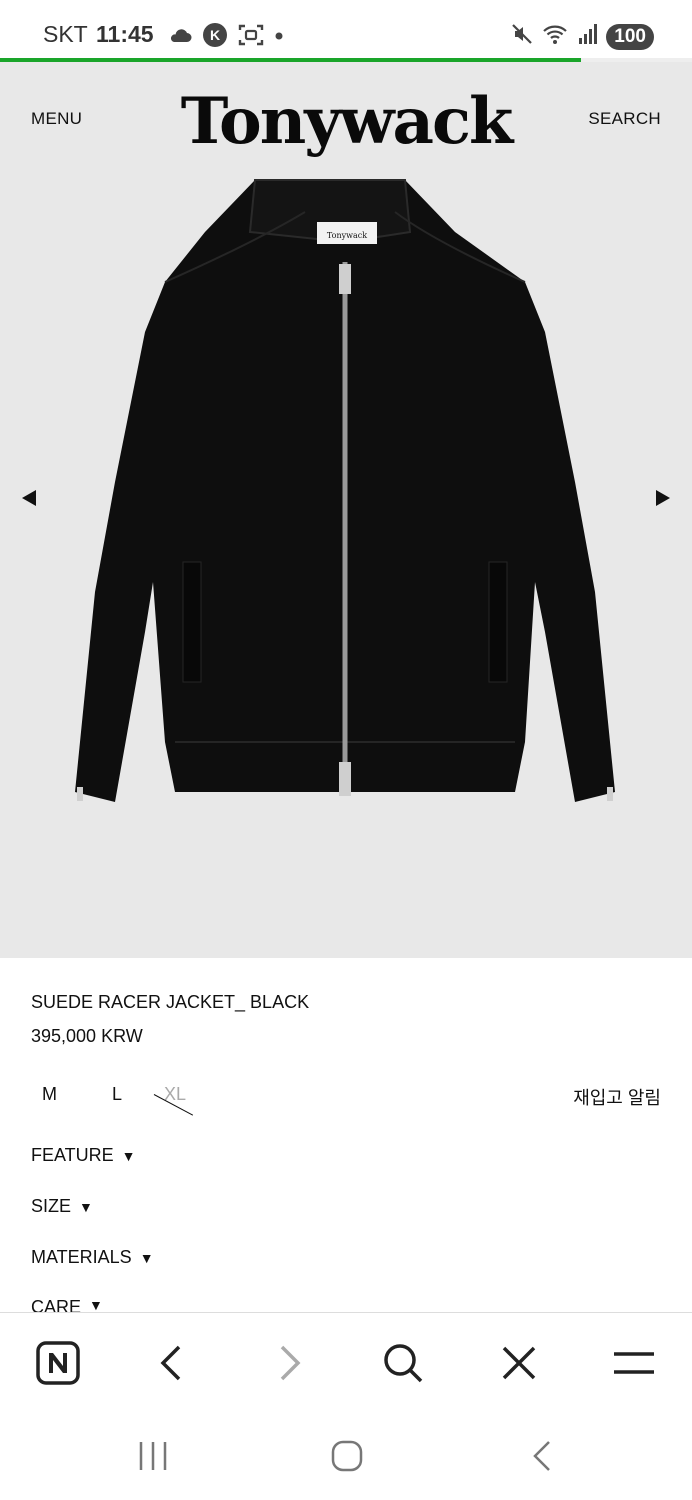 The image size is (692, 1500). Describe the element at coordinates (65, 34) in the screenshot. I see `carrier-label: SKT` at that location.